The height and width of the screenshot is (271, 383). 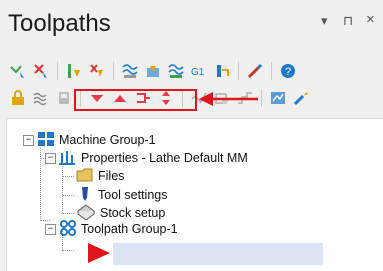 I want to click on insert-position-row, so click(x=218, y=254).